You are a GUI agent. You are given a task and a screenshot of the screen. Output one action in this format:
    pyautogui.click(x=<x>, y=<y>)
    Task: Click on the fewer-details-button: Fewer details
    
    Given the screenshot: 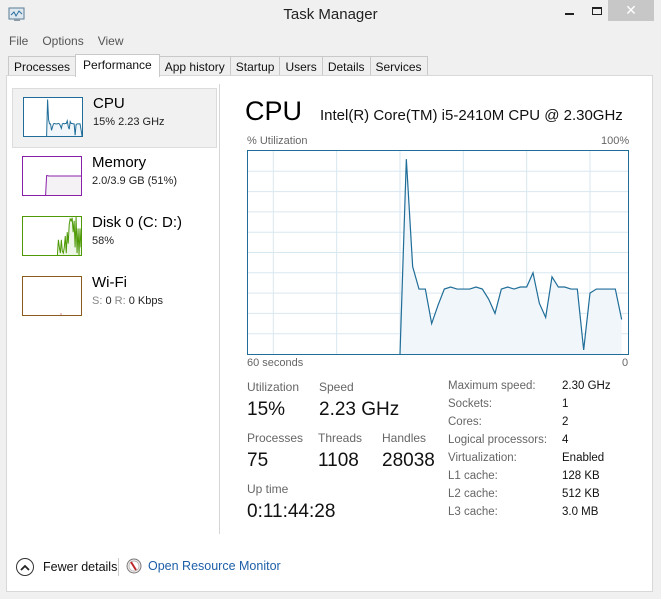 What is the action you would take?
    pyautogui.click(x=66, y=567)
    